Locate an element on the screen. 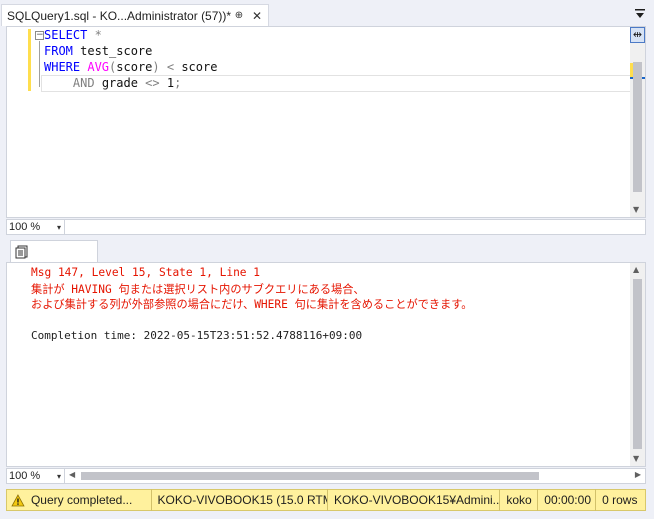 This screenshot has width=654, height=519. code-line: FROM test_score is located at coordinates (130, 51).